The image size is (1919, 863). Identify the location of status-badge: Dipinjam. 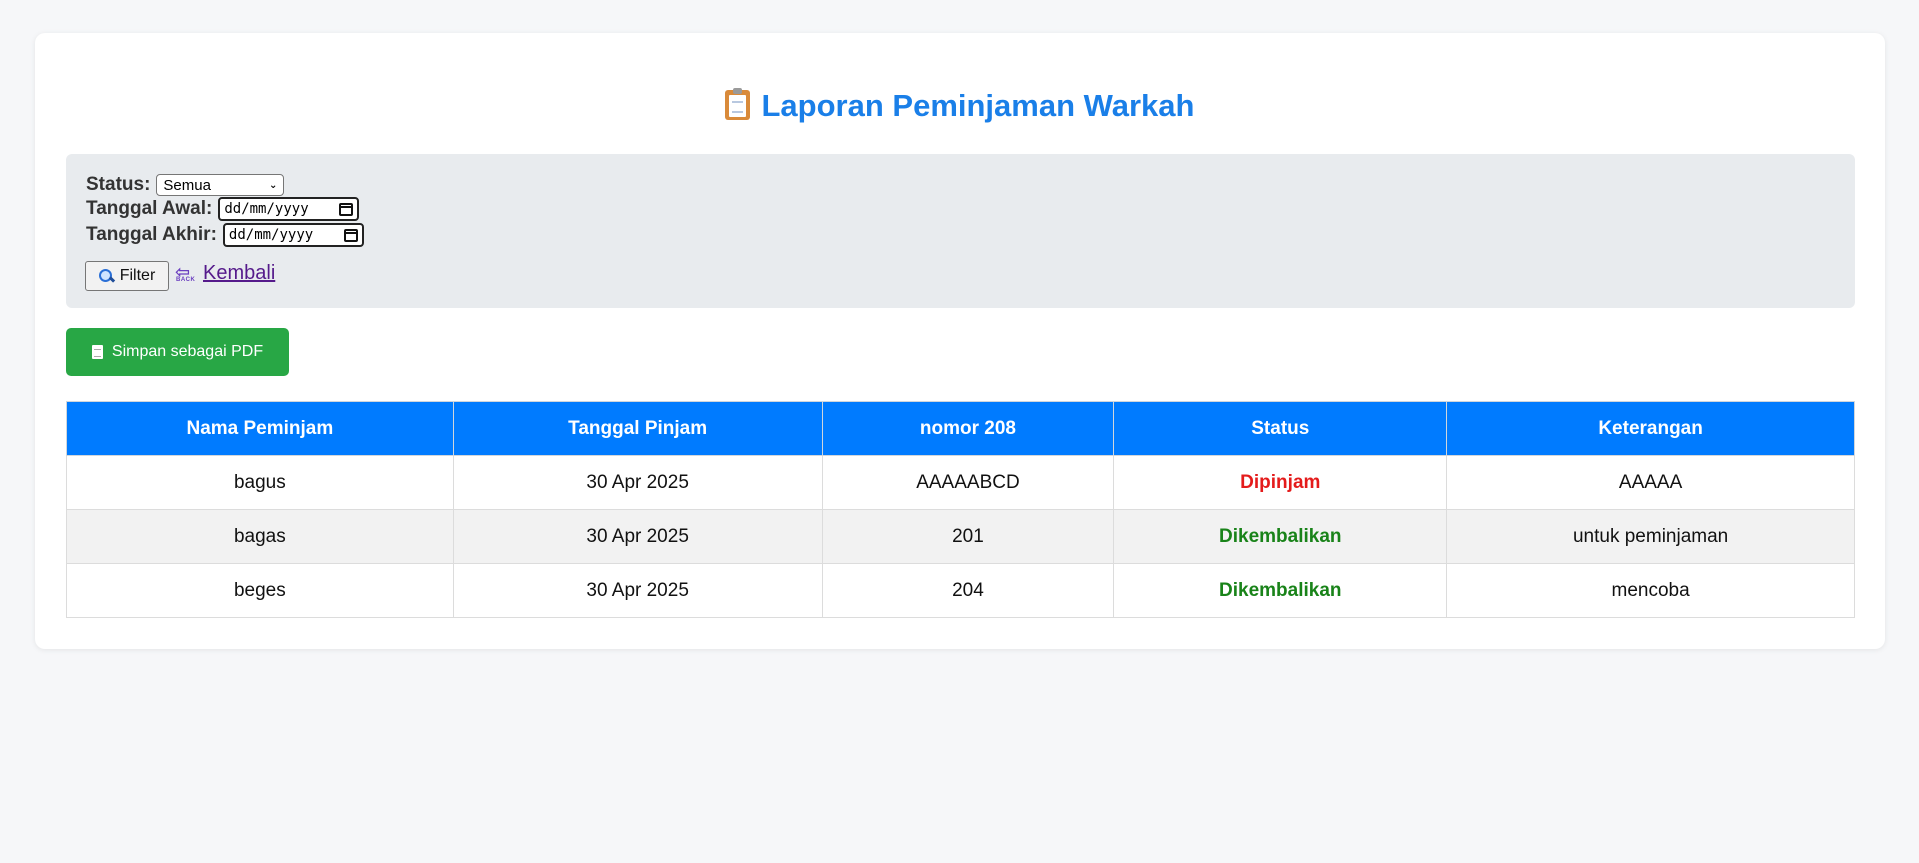
(1280, 482).